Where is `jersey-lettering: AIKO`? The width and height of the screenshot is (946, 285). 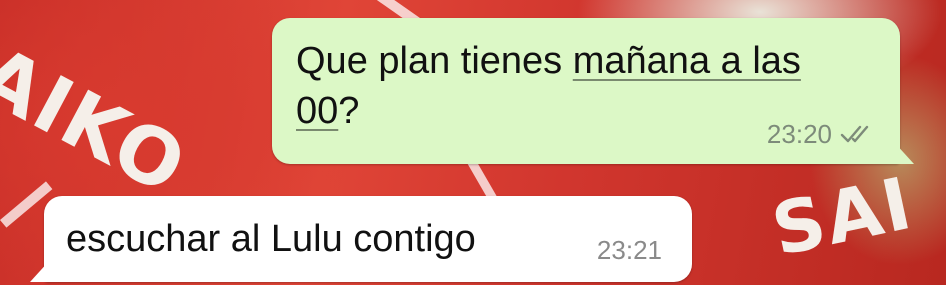 jersey-lettering: AIKO is located at coordinates (100, 122).